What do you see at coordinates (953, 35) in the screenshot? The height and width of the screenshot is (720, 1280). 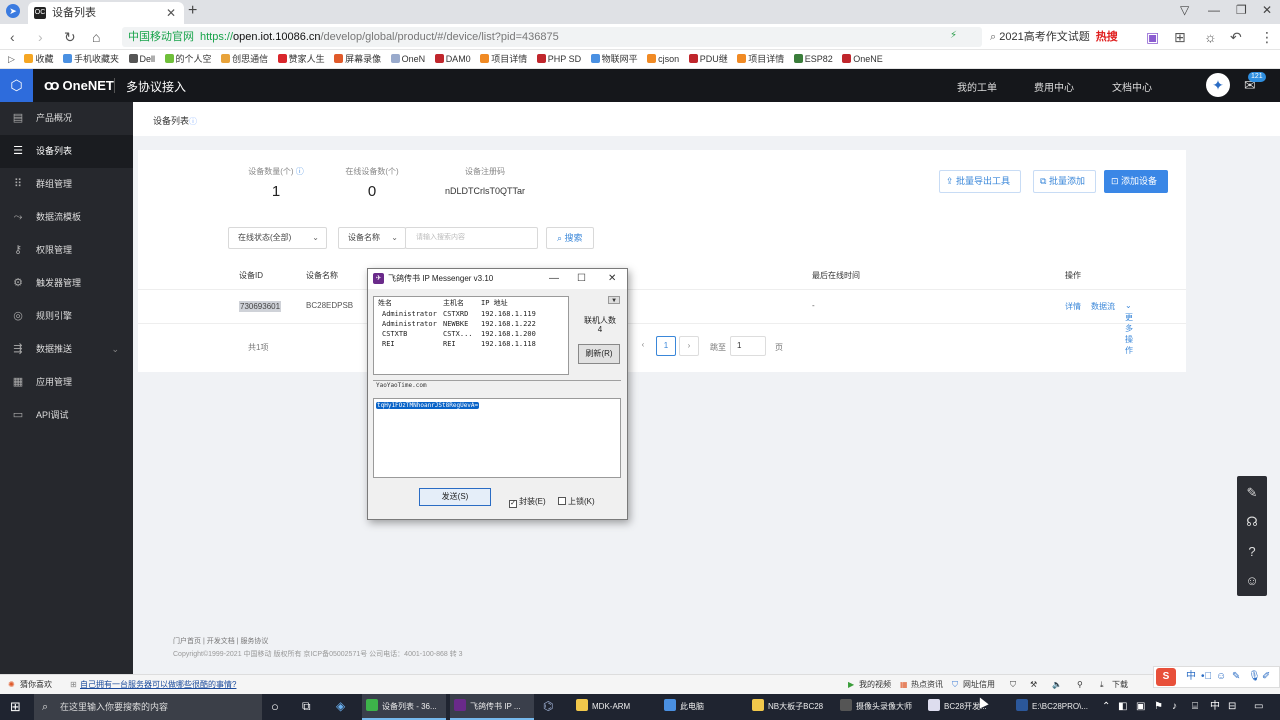 I see `lightning-icon: ⚡` at bounding box center [953, 35].